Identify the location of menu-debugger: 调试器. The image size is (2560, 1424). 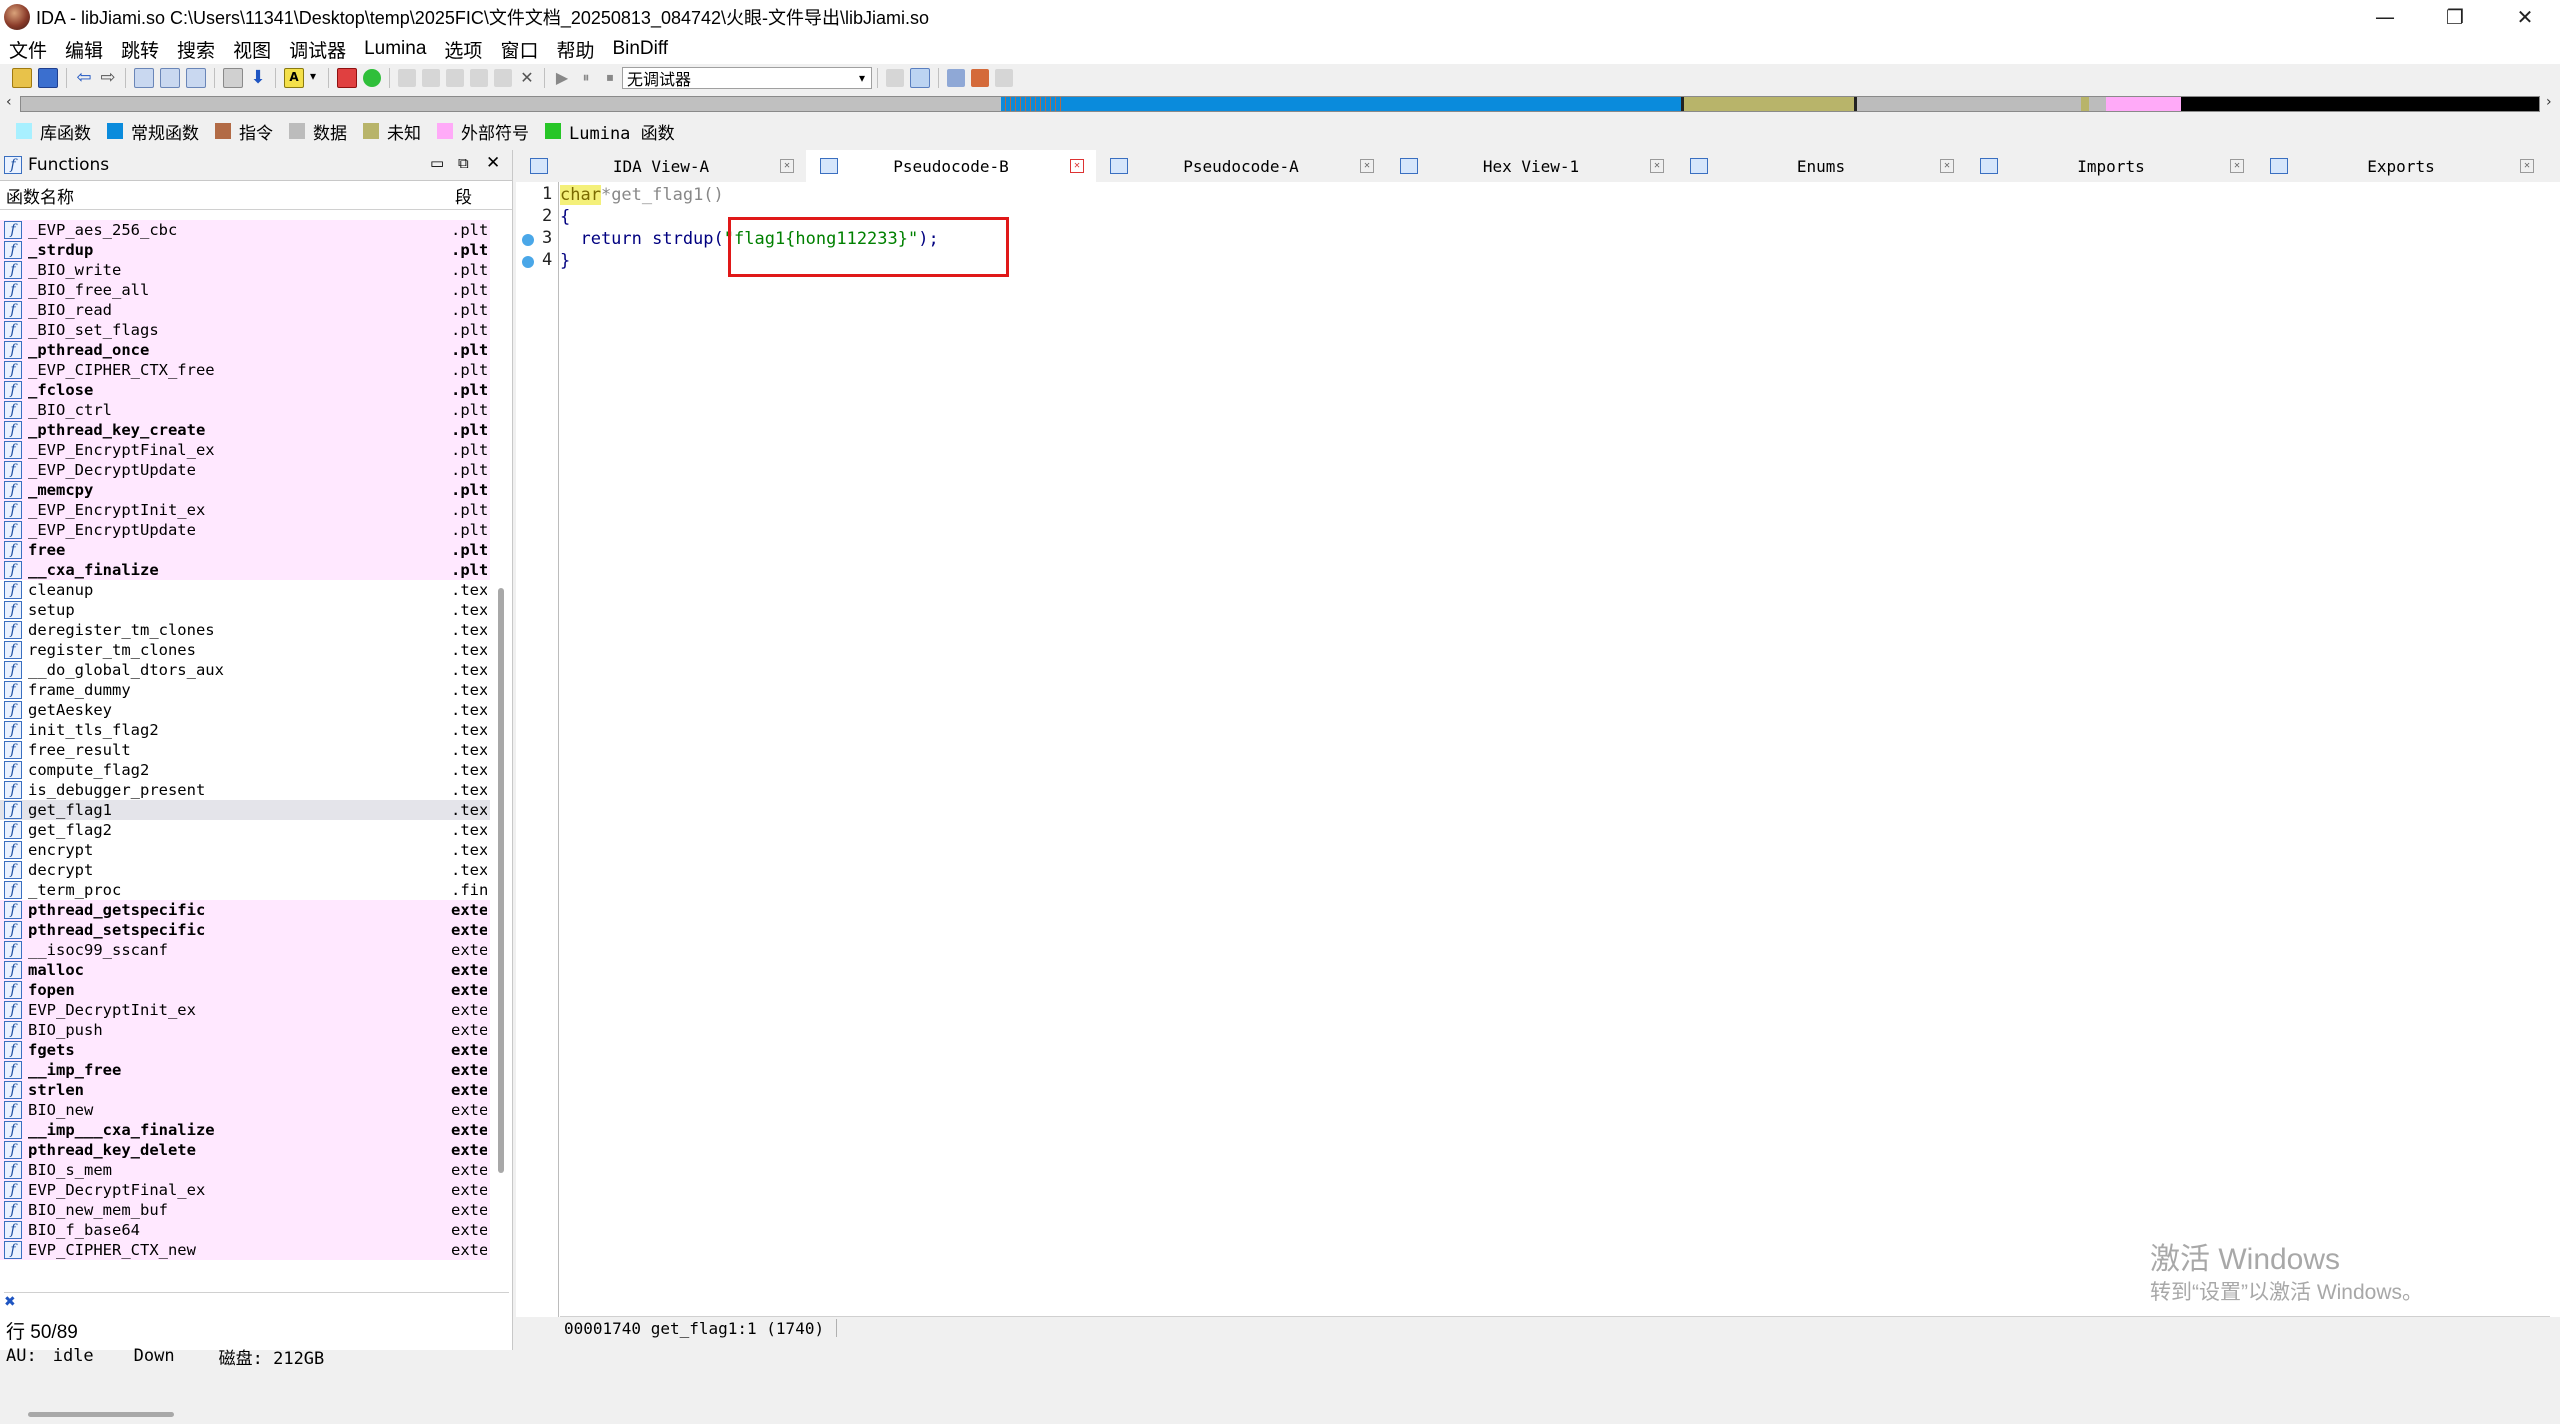
(317, 49).